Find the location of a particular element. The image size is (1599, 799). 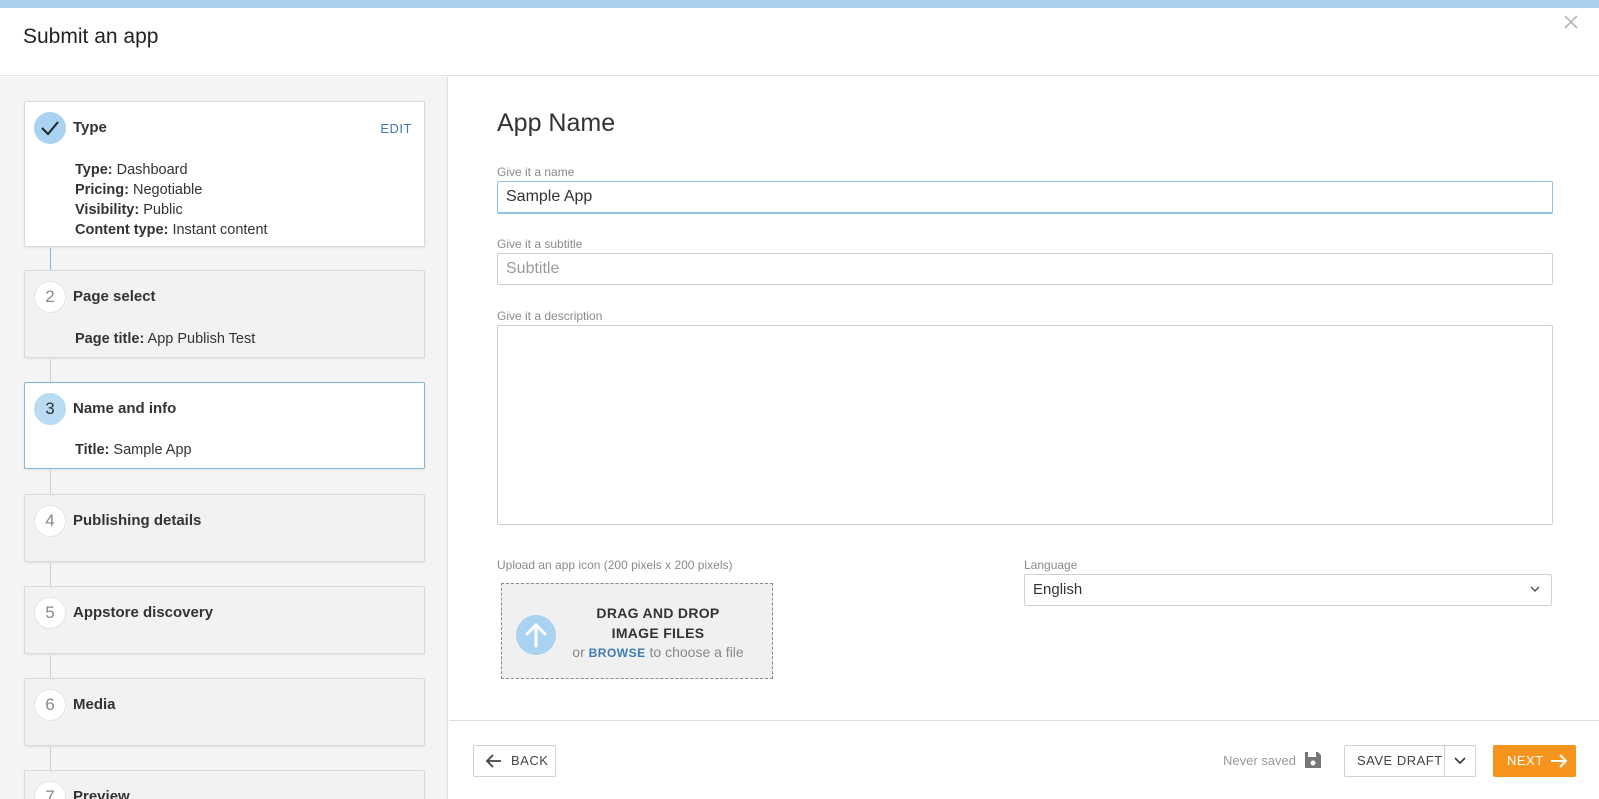

step-preview: 7 Preview is located at coordinates (224, 784).